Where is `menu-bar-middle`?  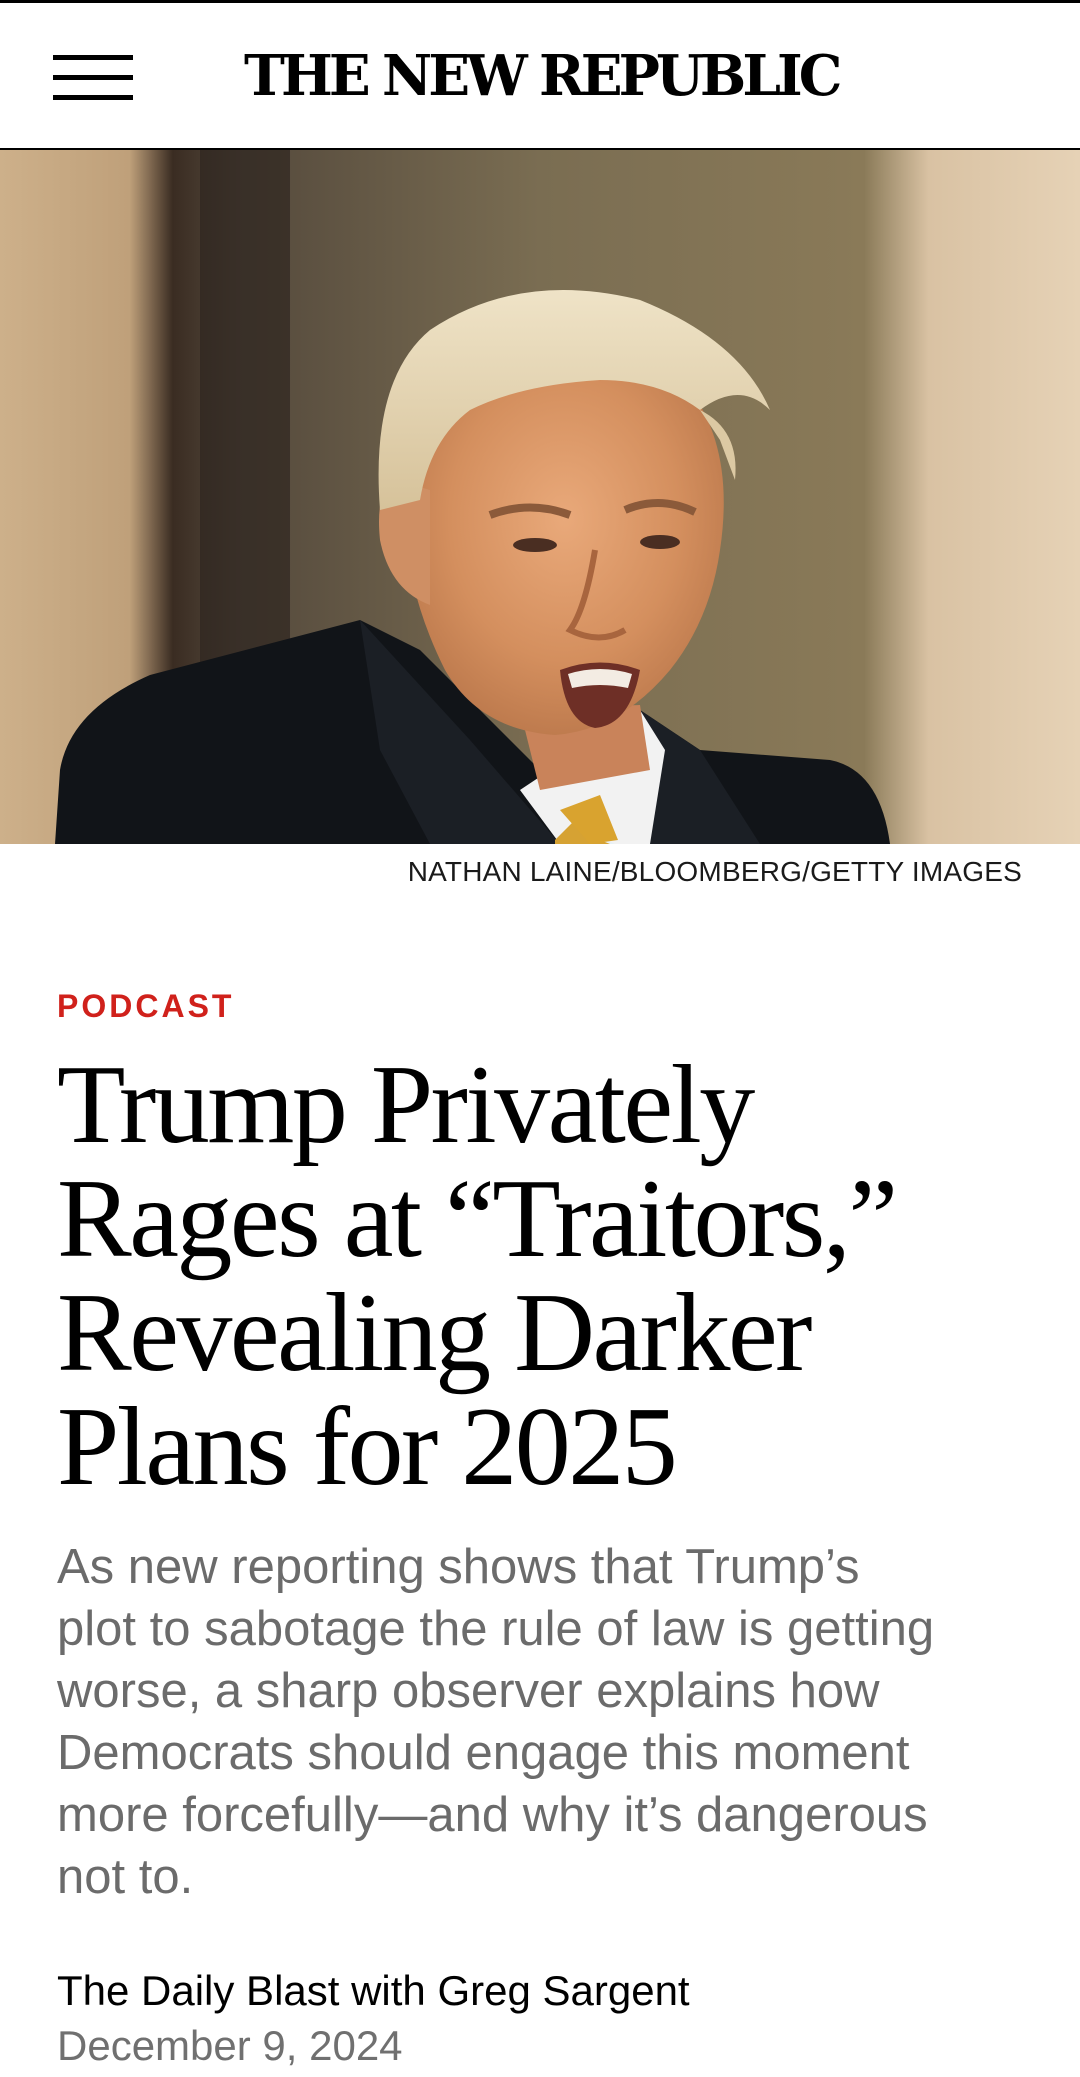
menu-bar-middle is located at coordinates (93, 77).